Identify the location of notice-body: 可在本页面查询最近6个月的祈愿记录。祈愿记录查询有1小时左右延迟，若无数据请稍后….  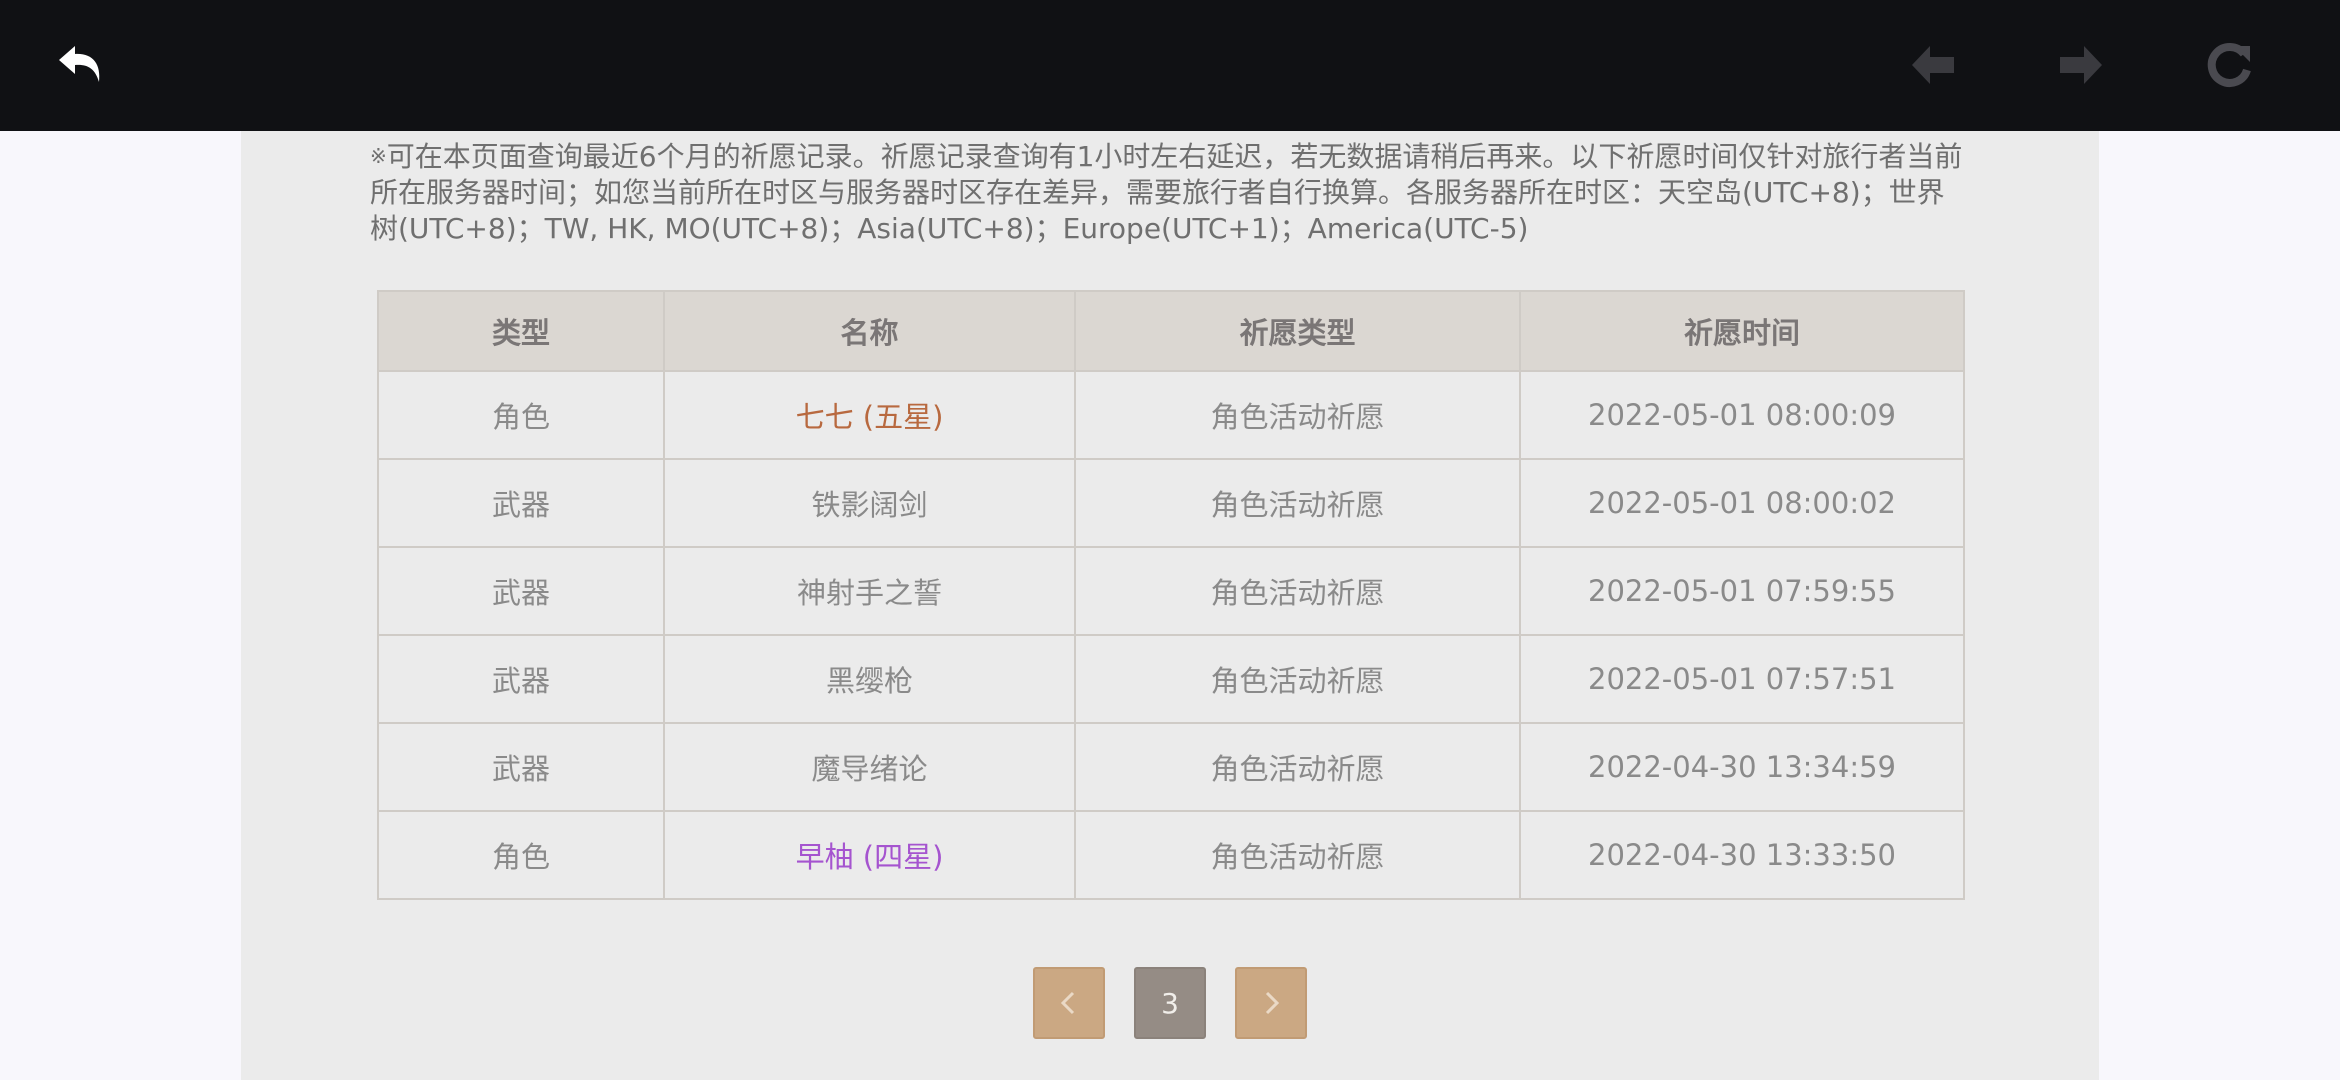
(1166, 192).